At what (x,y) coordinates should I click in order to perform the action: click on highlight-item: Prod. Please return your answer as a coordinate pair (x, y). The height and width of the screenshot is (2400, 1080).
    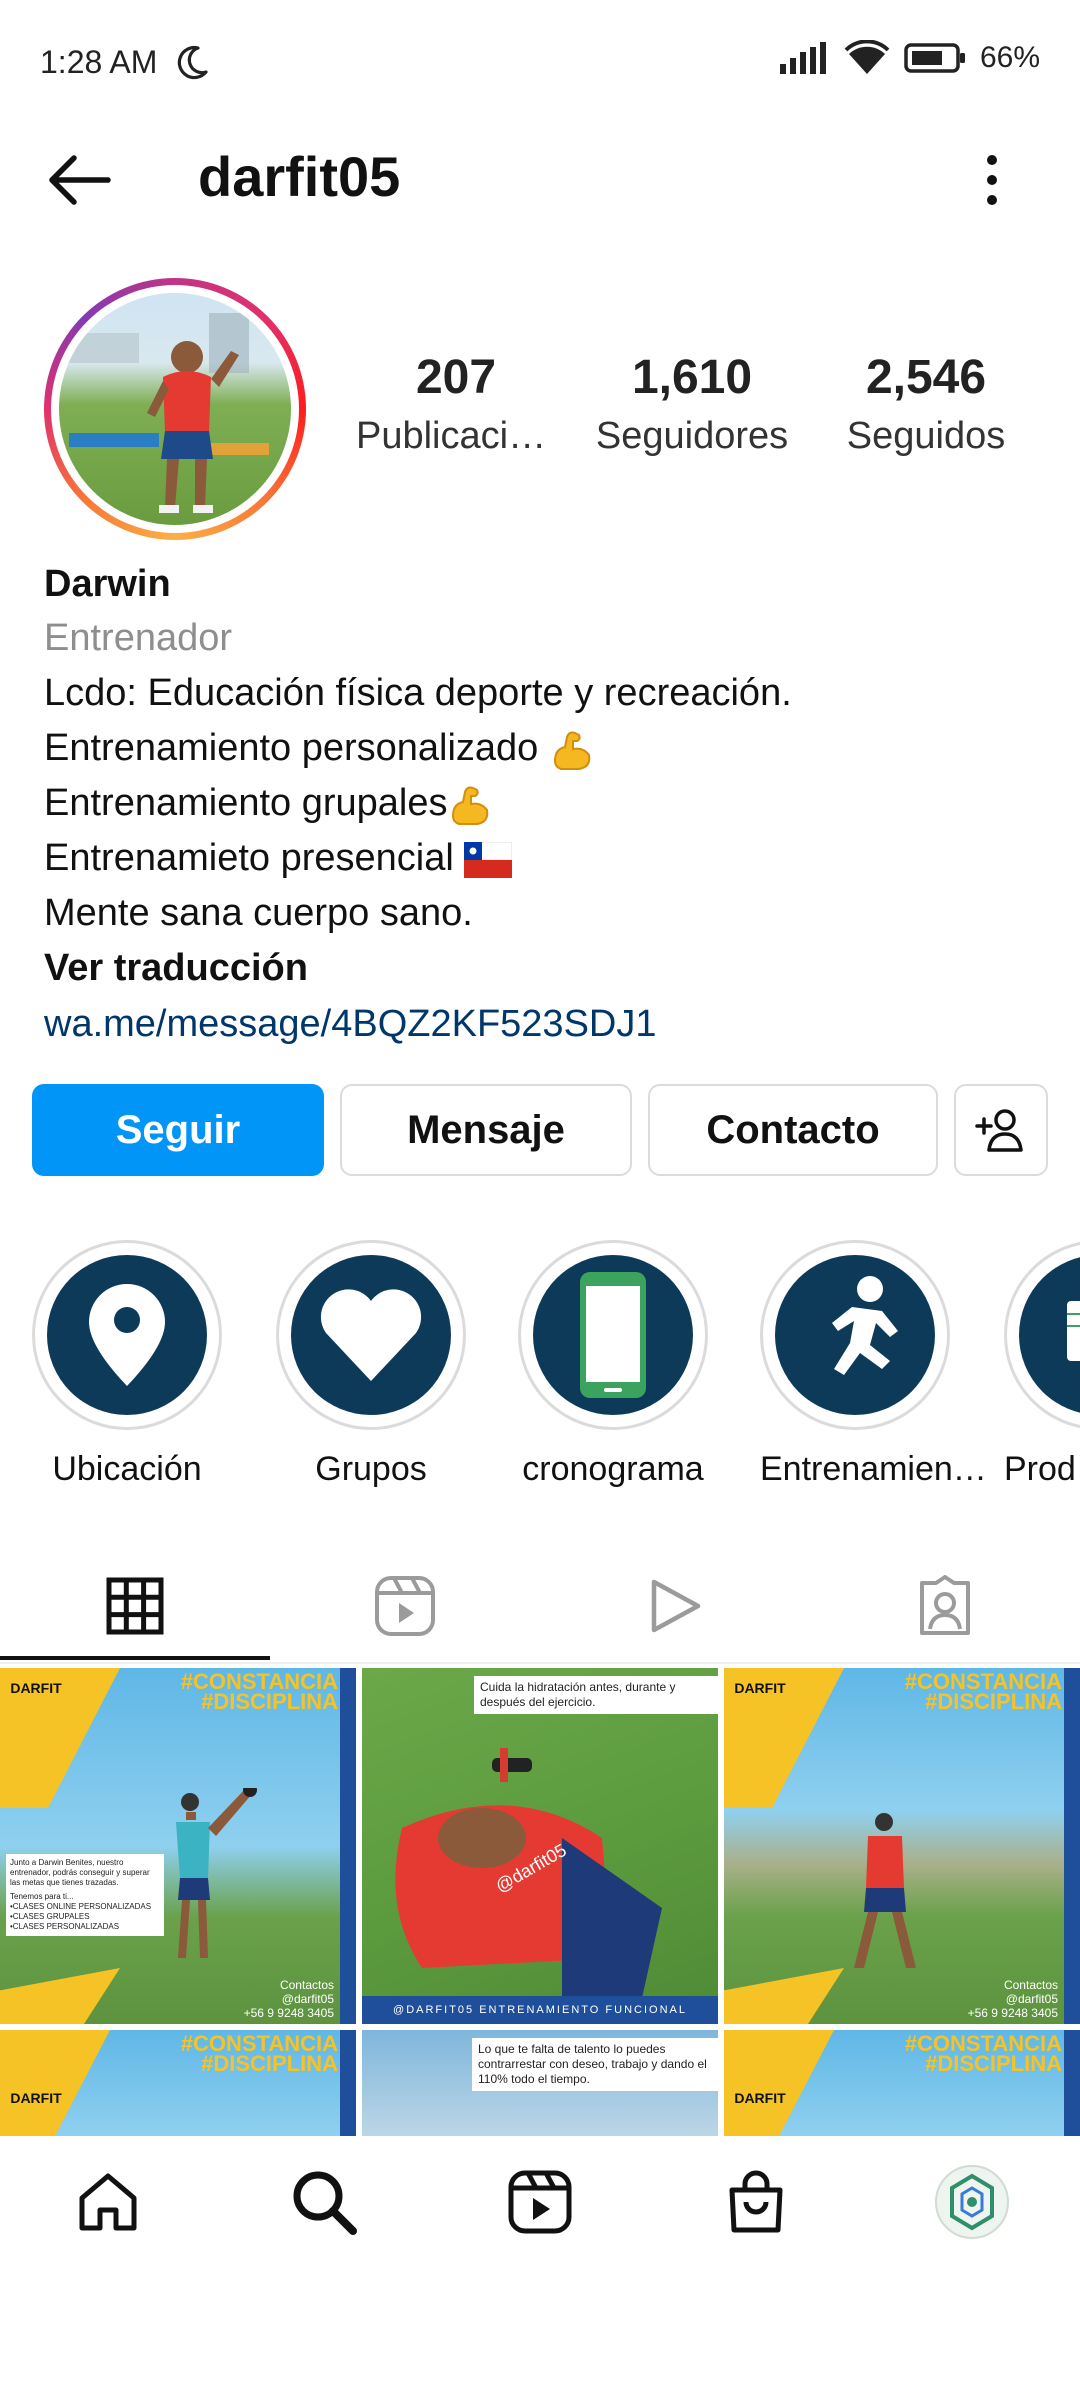
    Looking at the image, I should click on (1042, 1375).